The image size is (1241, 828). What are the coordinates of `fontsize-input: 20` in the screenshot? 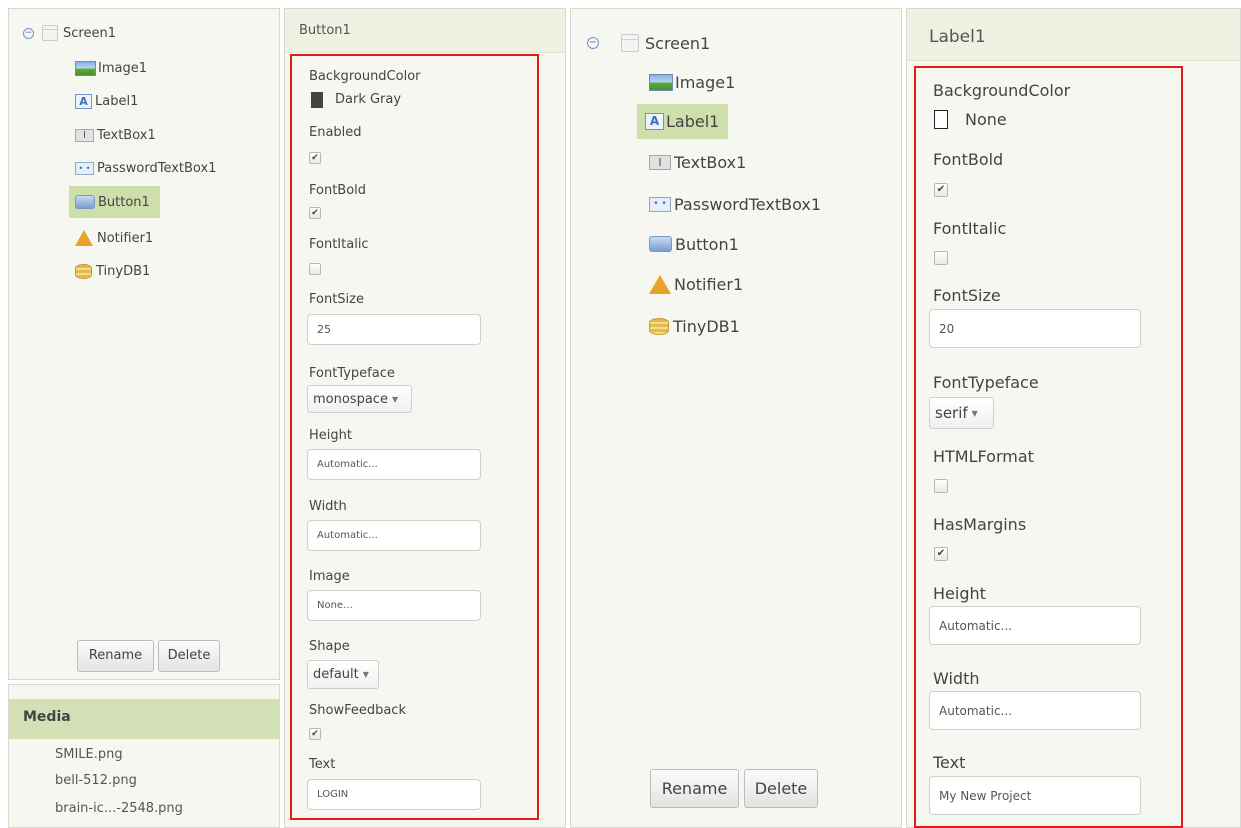 It's located at (1035, 328).